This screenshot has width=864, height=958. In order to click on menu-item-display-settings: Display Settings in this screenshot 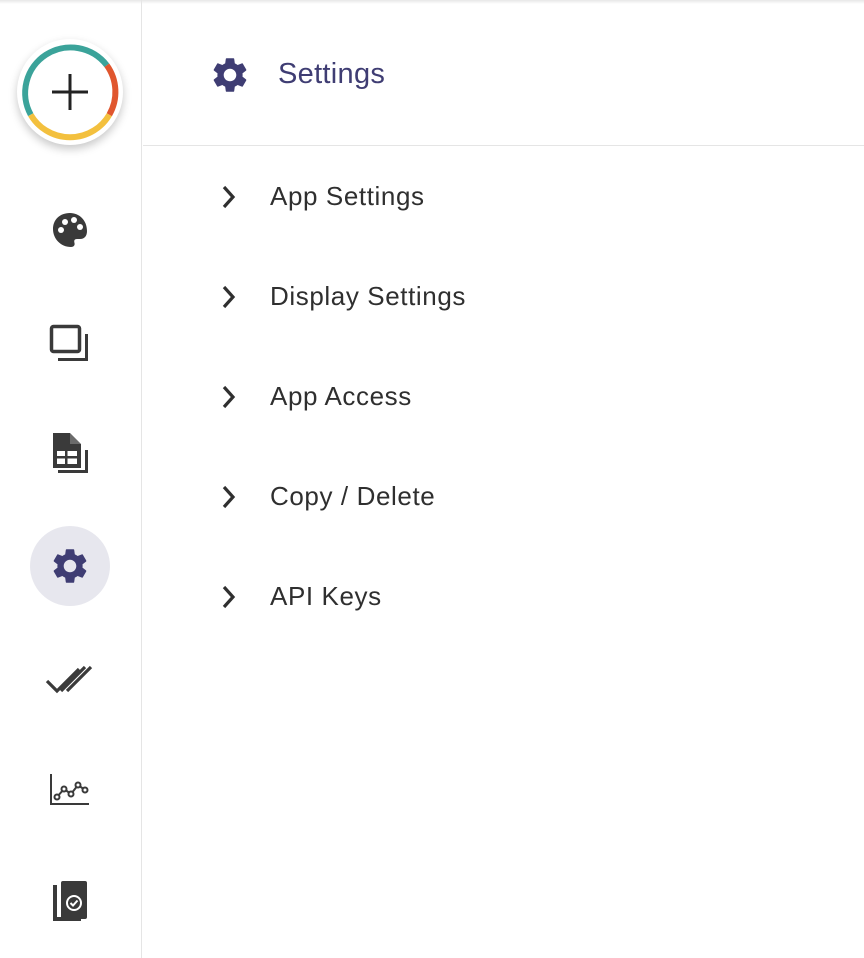, I will do `click(443, 297)`.